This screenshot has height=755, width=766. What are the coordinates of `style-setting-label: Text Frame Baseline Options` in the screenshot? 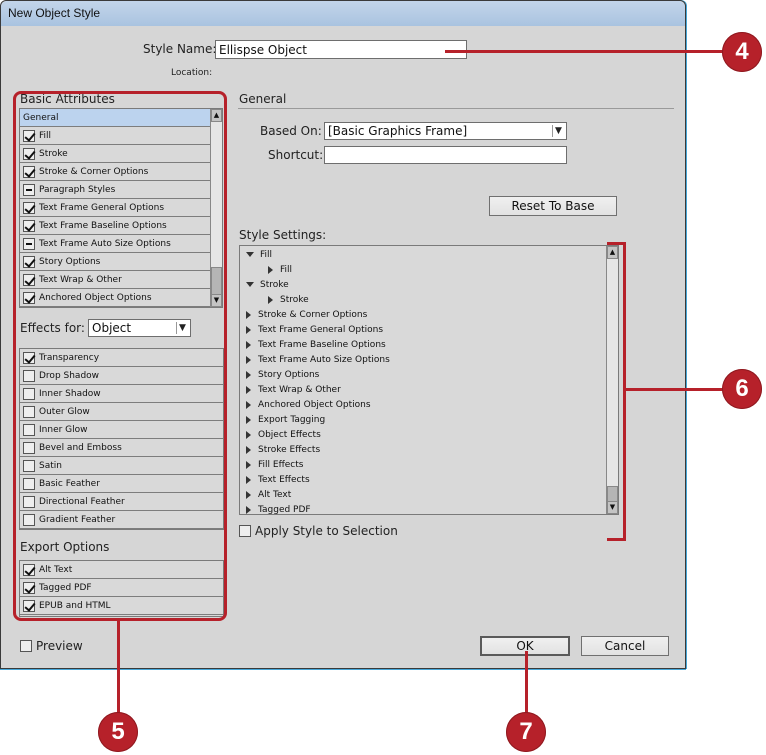 It's located at (322, 344).